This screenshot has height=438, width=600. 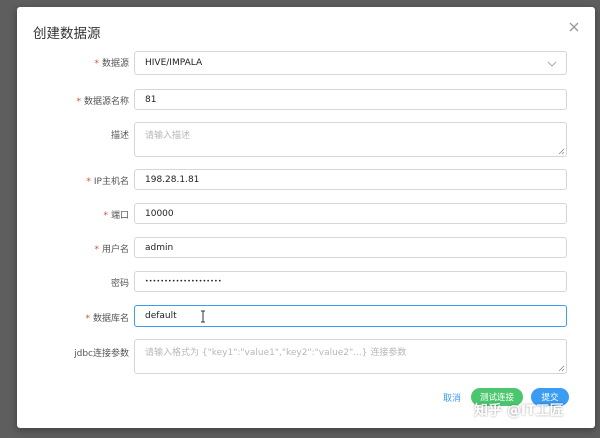 I want to click on description-textarea: 请输入描述, so click(x=350, y=139).